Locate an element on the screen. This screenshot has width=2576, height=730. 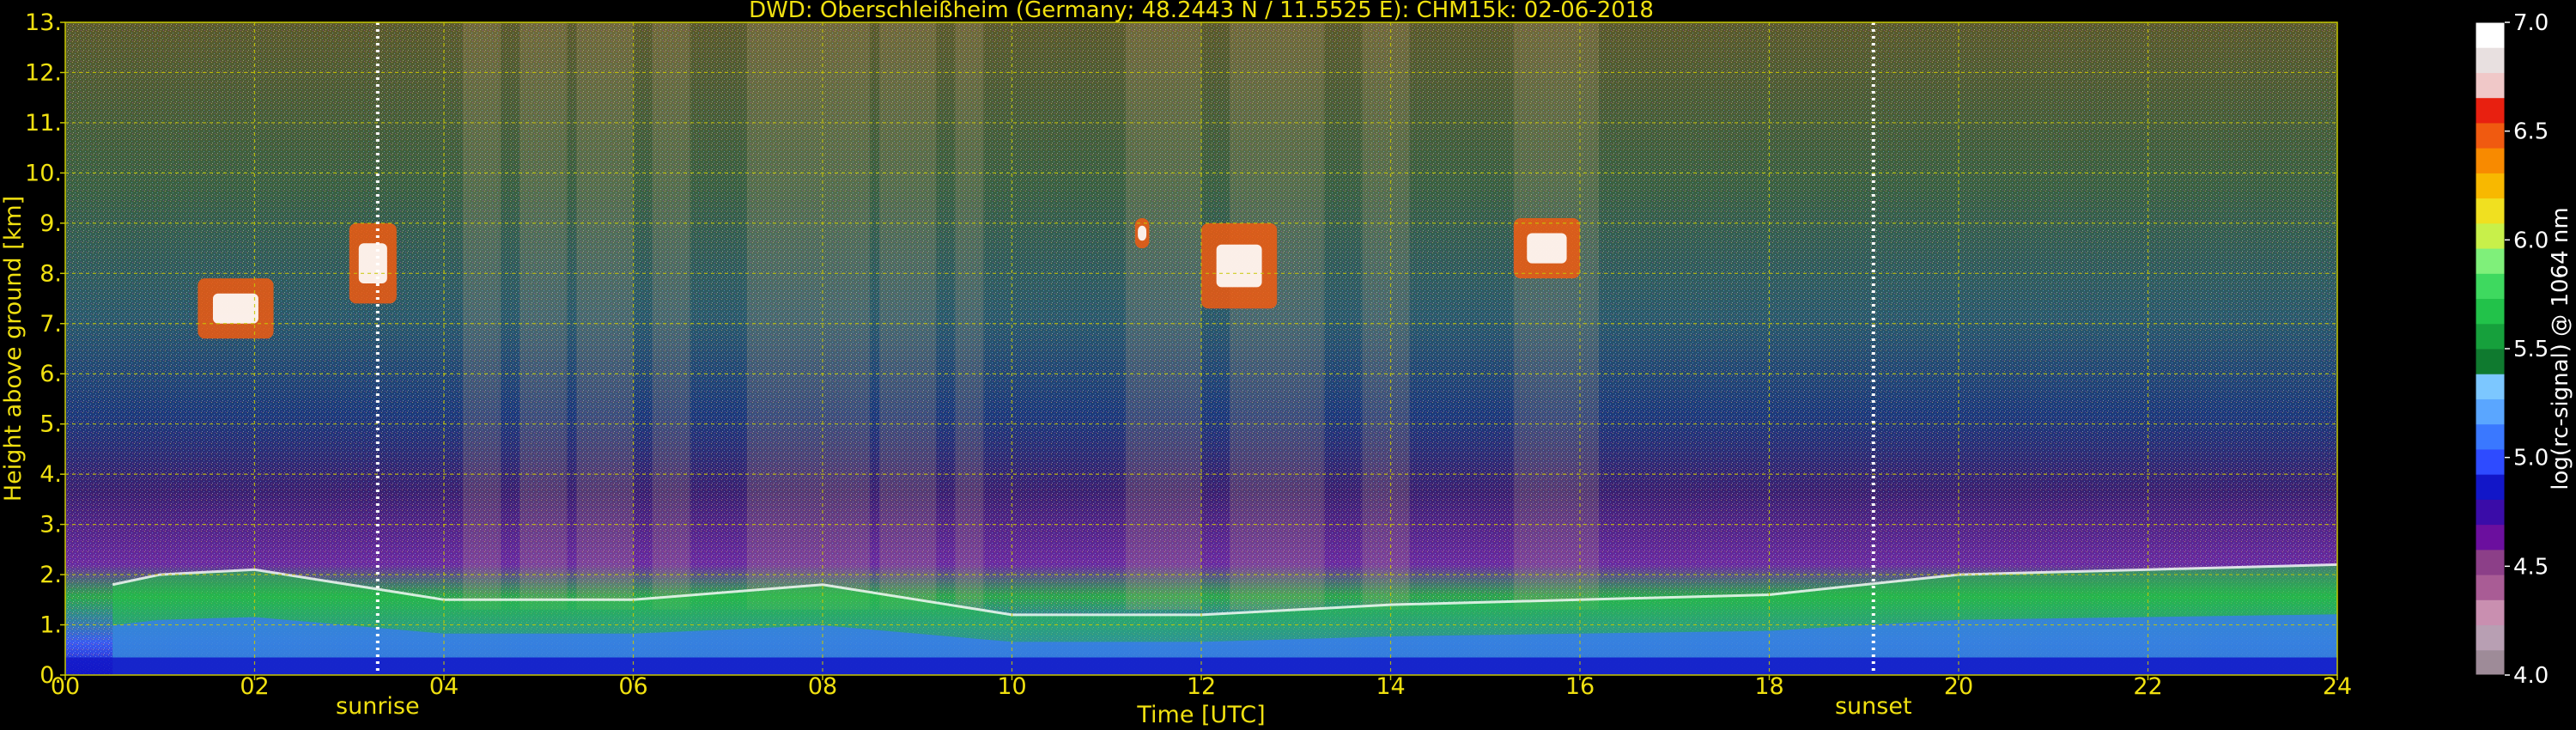
x-tick-label: 20 is located at coordinates (1959, 686).